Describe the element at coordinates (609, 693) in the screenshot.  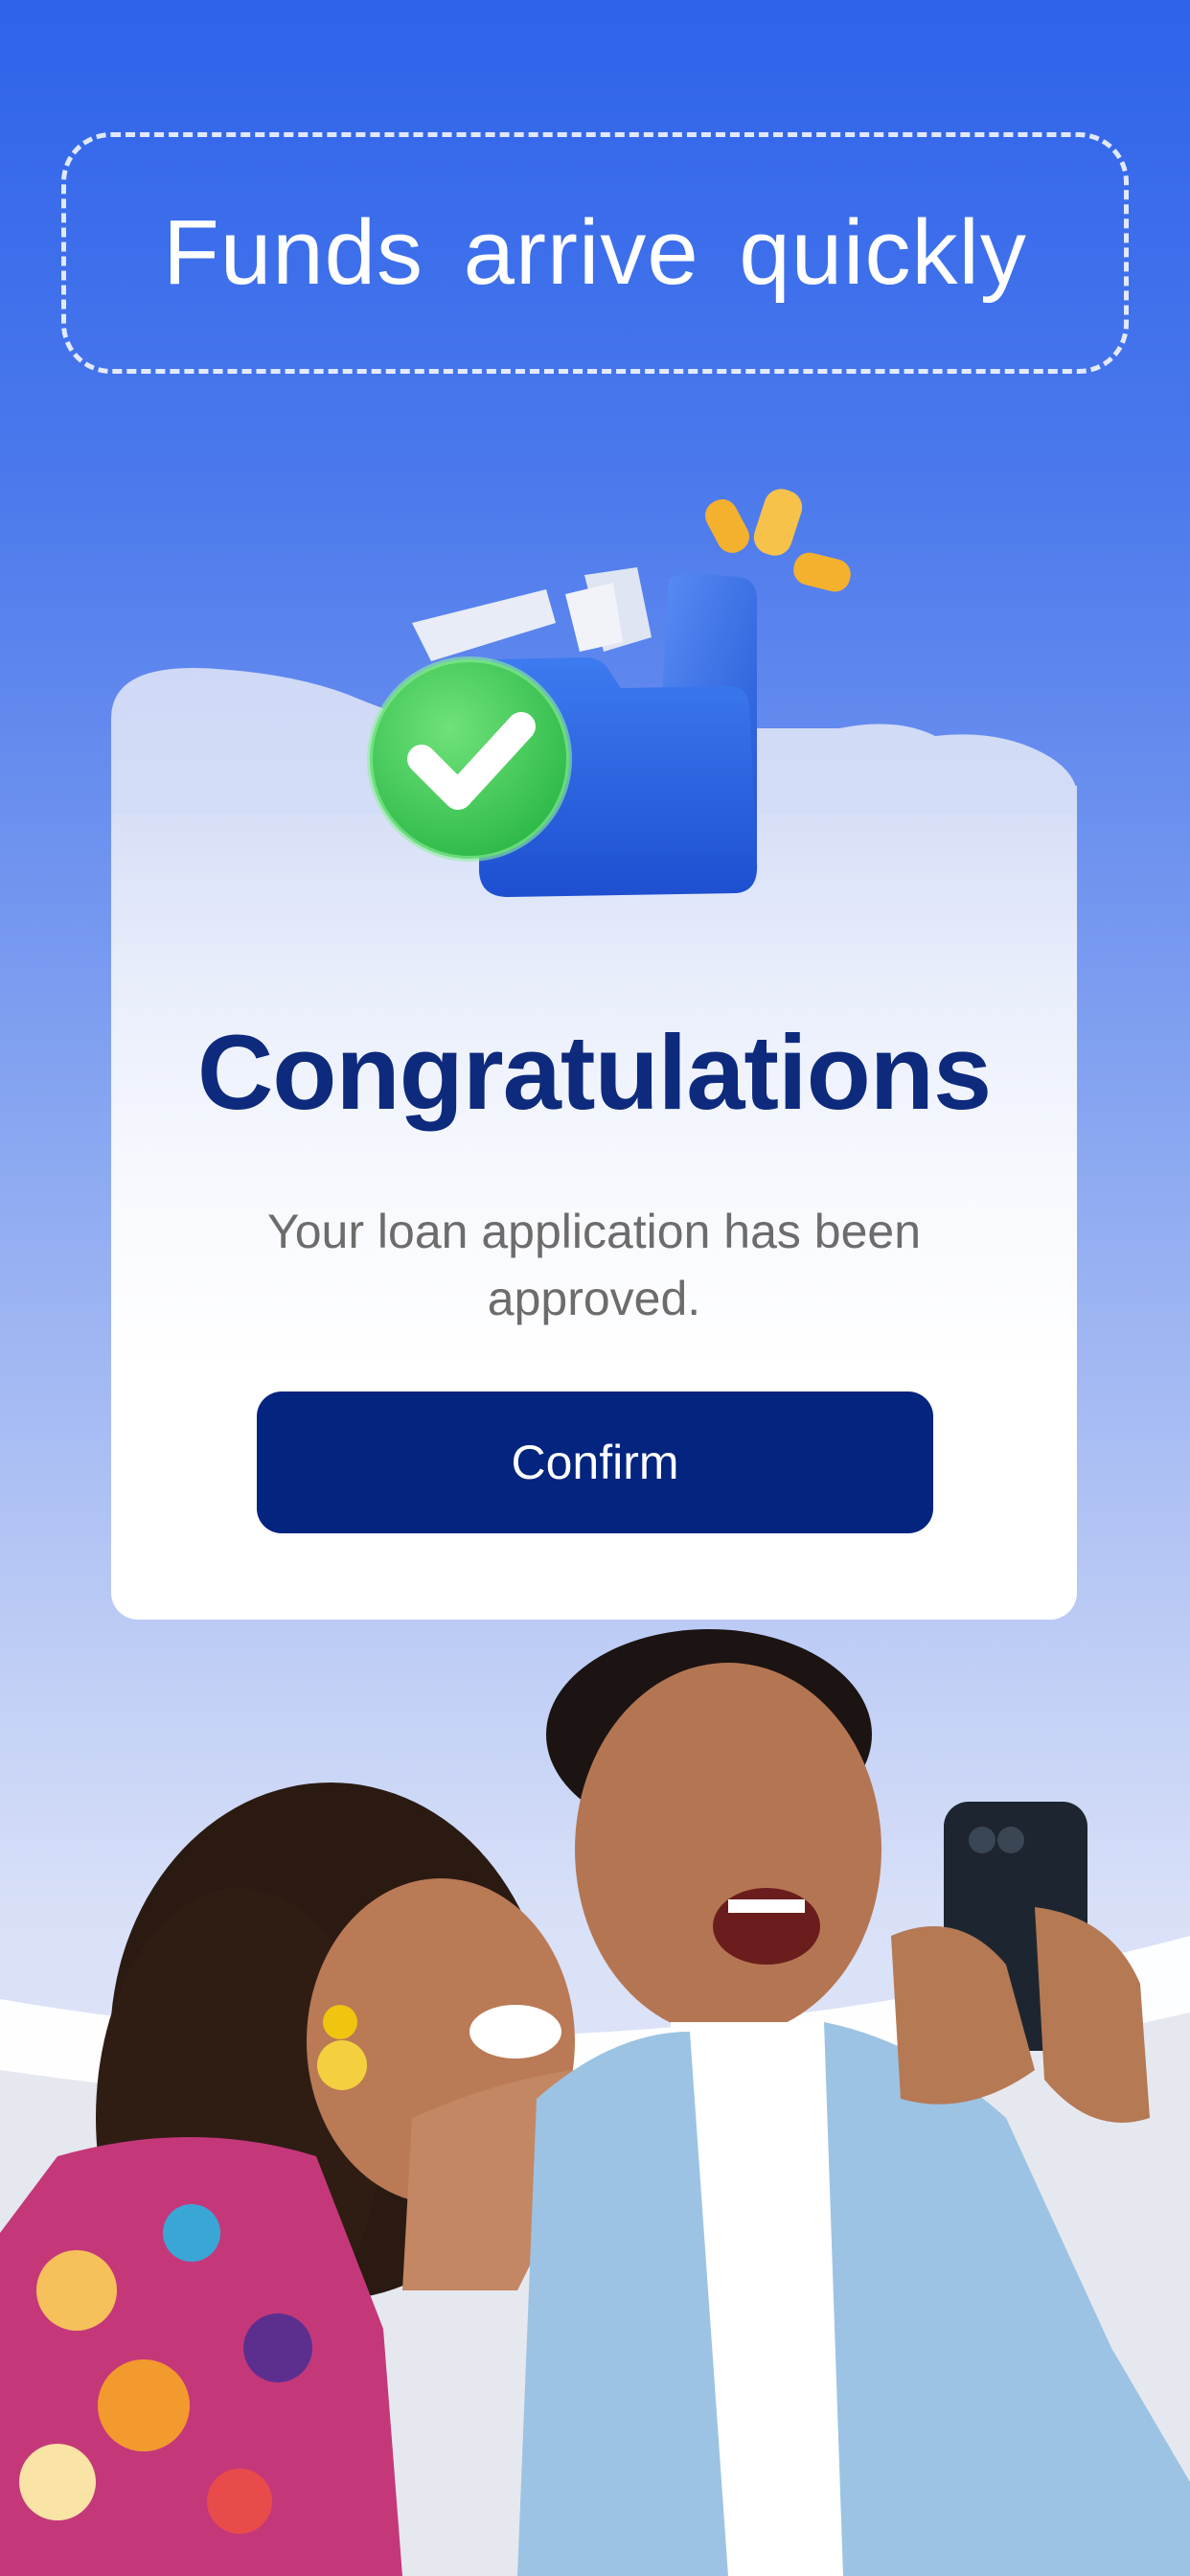
I see `folder-approved-icon` at that location.